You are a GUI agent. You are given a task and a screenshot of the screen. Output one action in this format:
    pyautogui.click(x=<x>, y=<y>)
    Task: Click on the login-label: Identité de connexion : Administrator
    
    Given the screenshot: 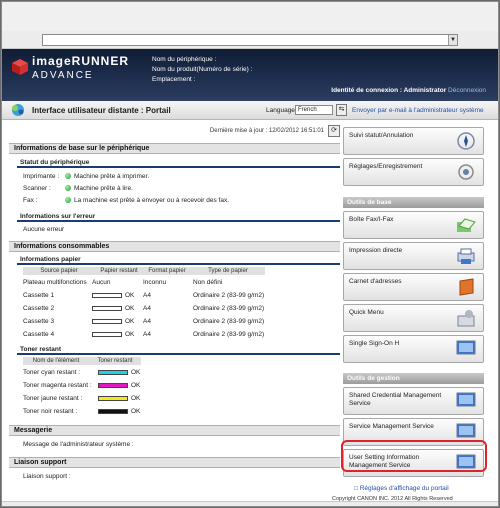 What is the action you would take?
    pyautogui.click(x=389, y=90)
    